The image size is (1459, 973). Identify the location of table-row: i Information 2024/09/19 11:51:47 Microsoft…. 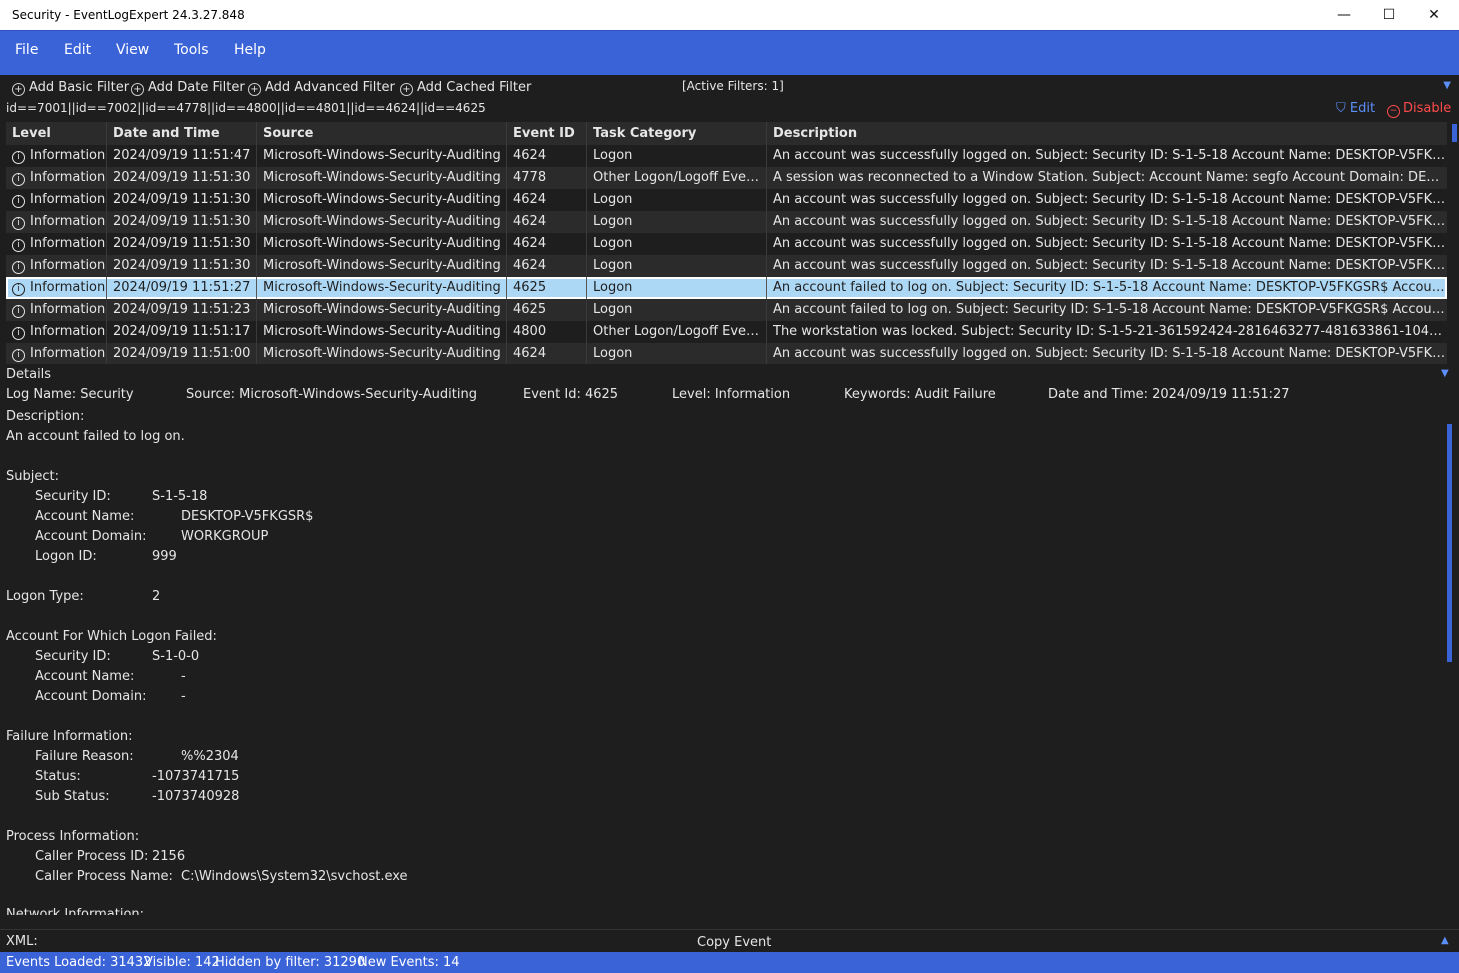
(726, 156).